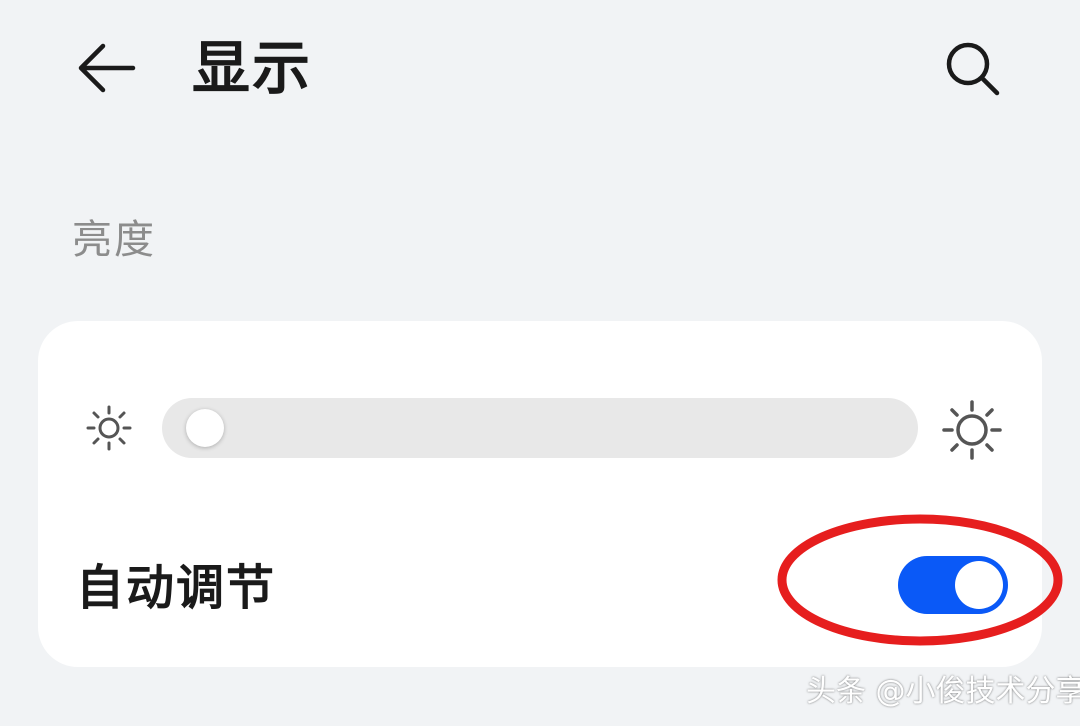  I want to click on page-title: 显示, so click(252, 68).